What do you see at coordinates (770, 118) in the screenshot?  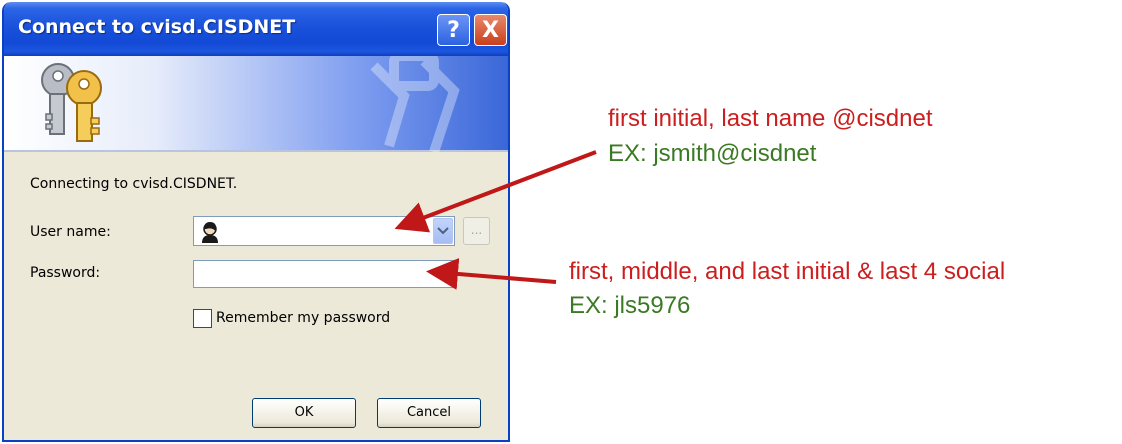 I see `username-hint: first initial, last name @cisdnet` at bounding box center [770, 118].